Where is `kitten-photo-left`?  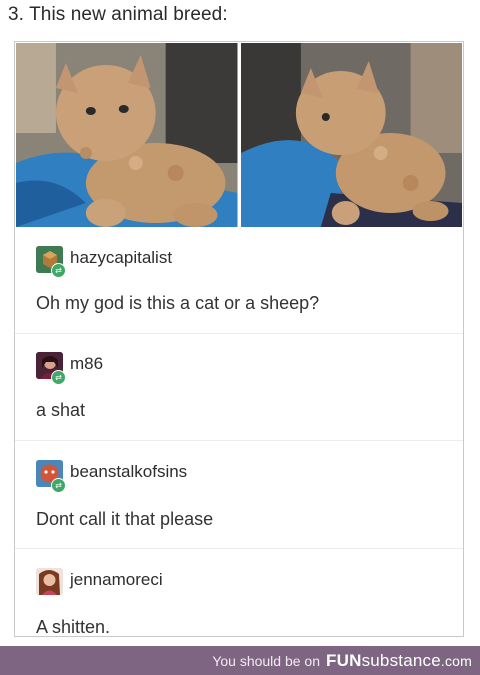
kitten-photo-left is located at coordinates (127, 135).